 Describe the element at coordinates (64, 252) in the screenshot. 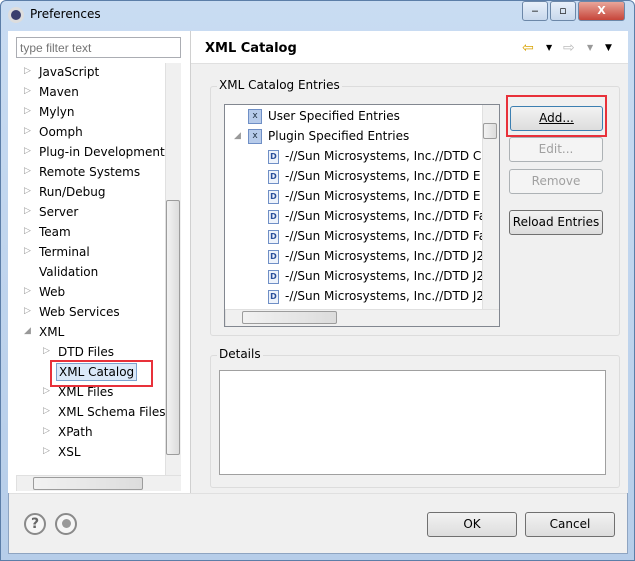

I see `tree-item: Terminal` at that location.